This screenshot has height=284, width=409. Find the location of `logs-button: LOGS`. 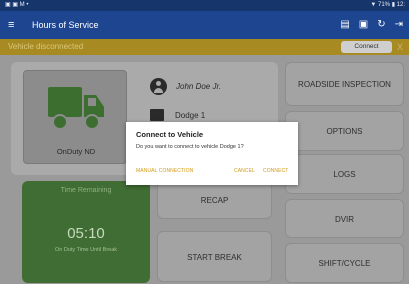

logs-button: LOGS is located at coordinates (344, 174).